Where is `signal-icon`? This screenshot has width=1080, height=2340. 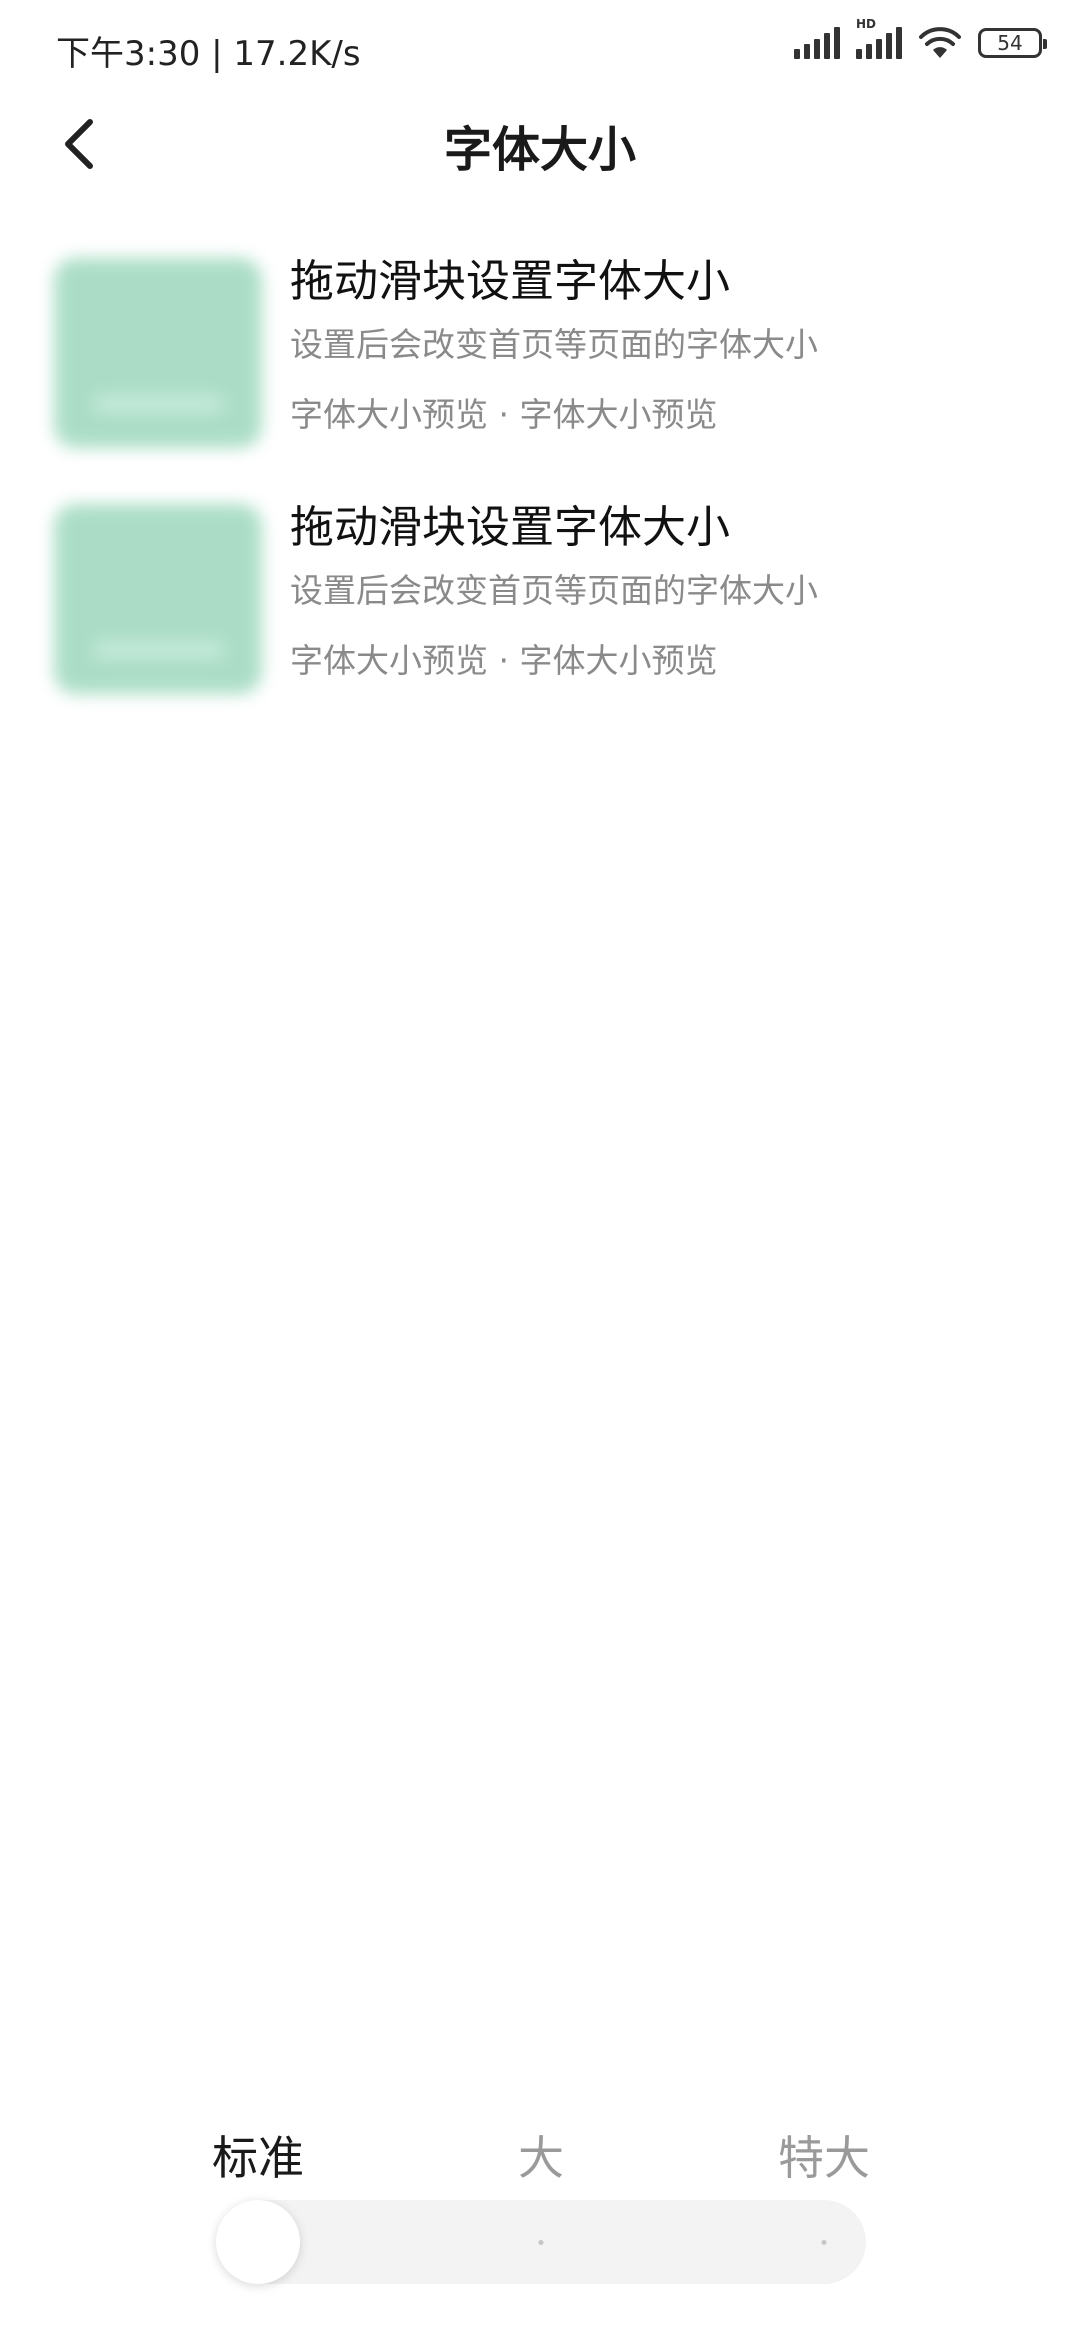
signal-icon is located at coordinates (817, 43).